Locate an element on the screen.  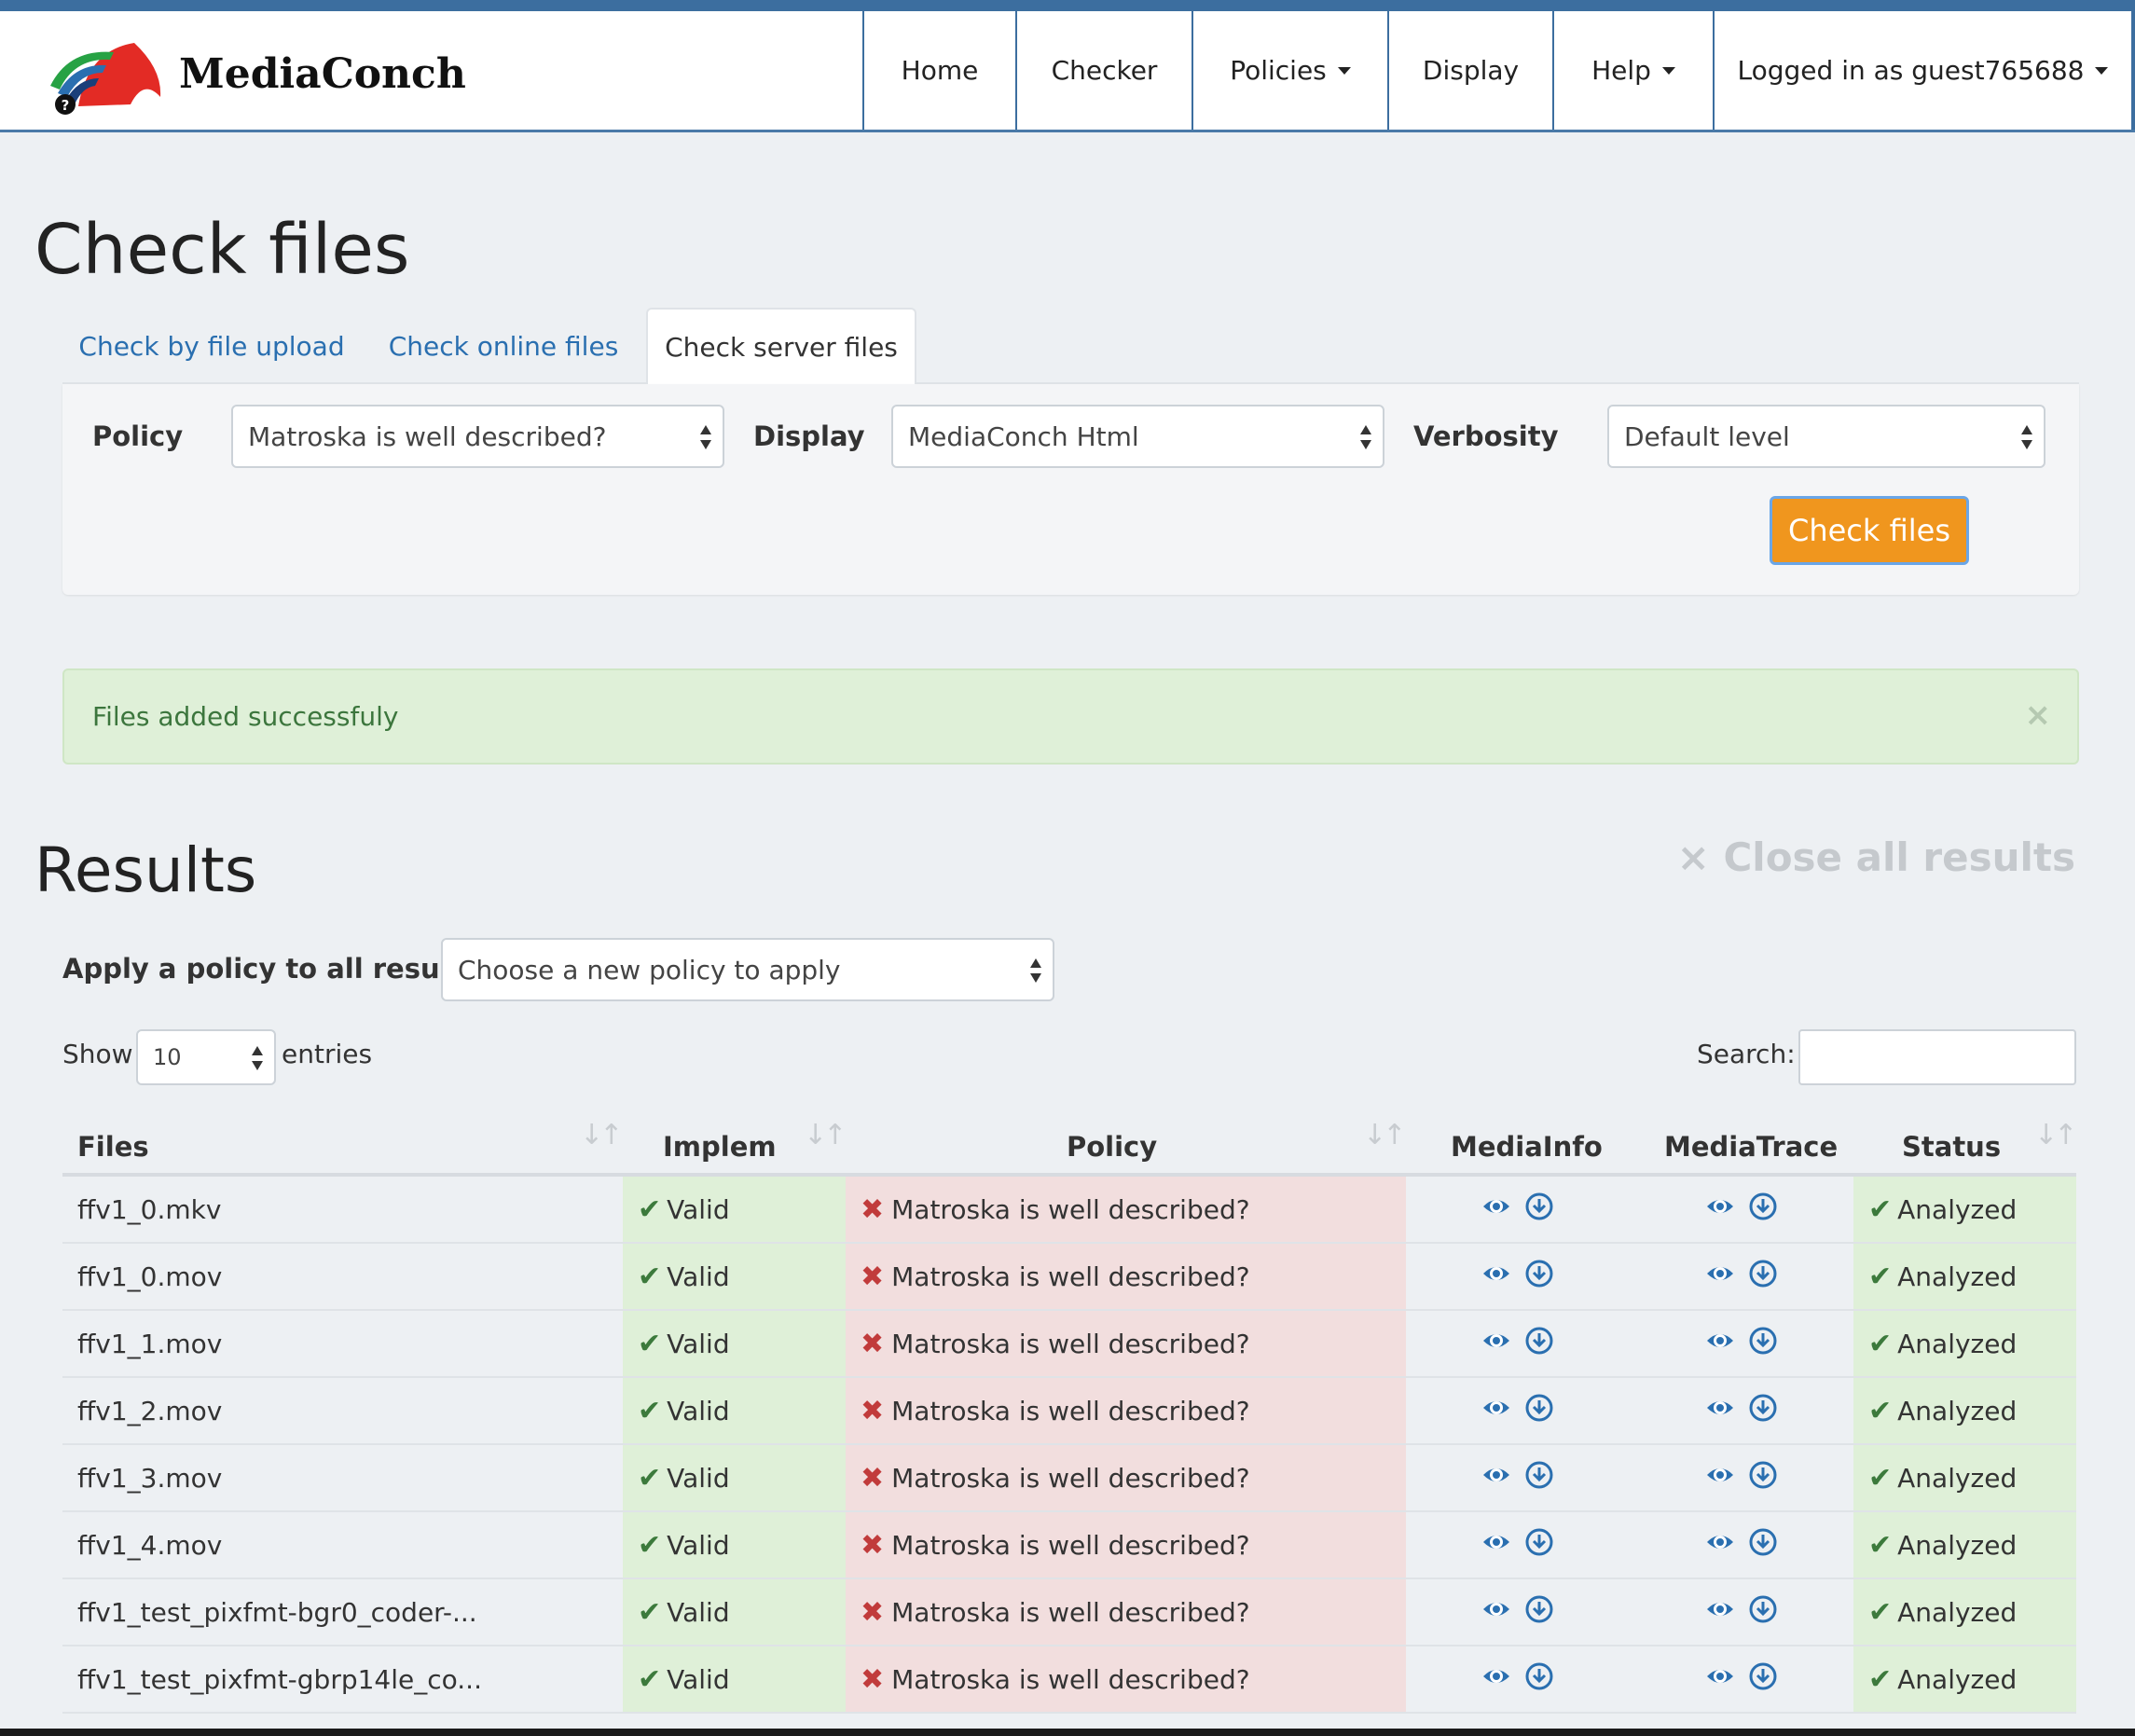
nav-user-menu: Logged in as guest765688 is located at coordinates (1922, 70).